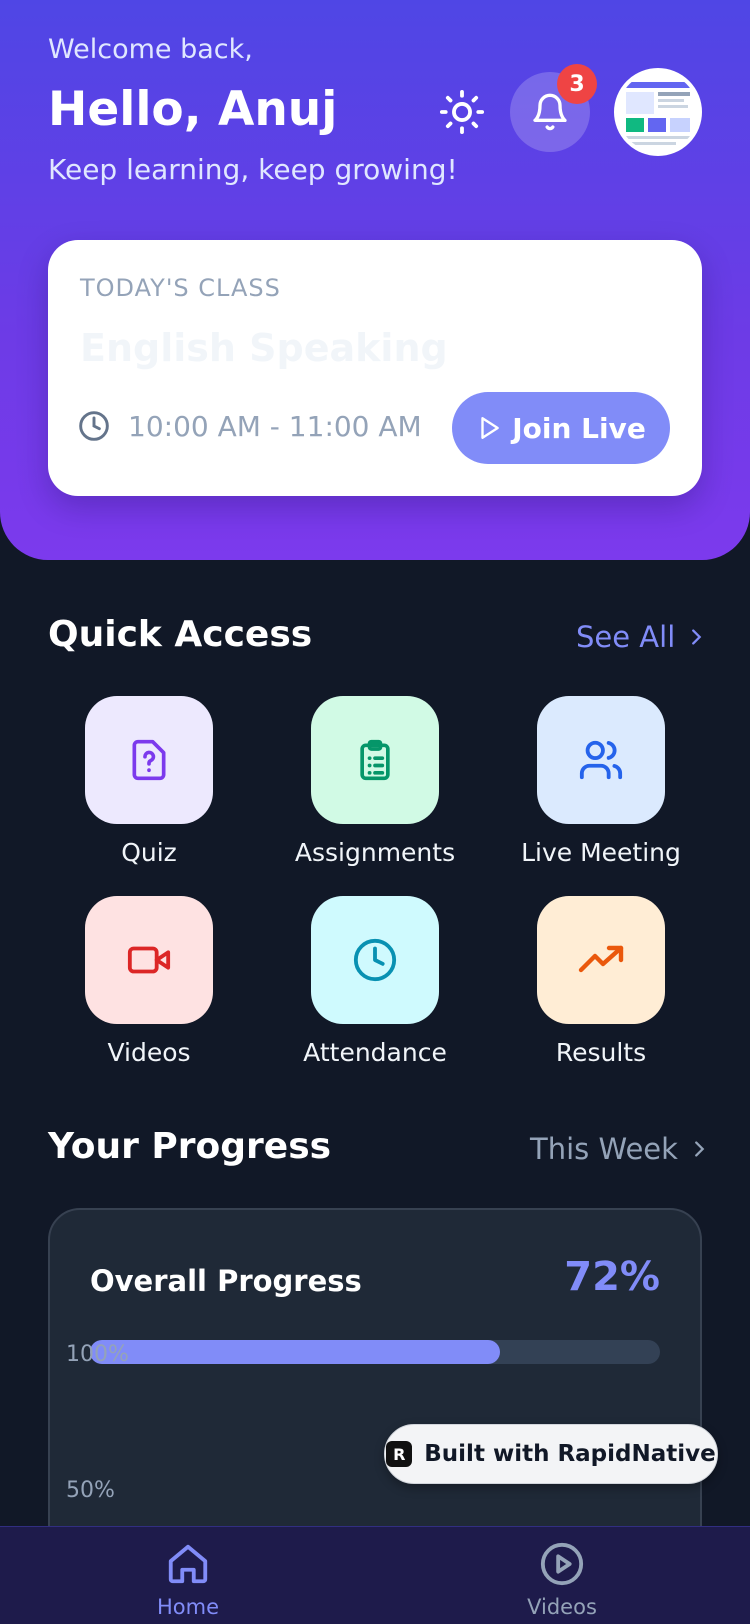  I want to click on tagline: Keep learning, keep growing!, so click(253, 169).